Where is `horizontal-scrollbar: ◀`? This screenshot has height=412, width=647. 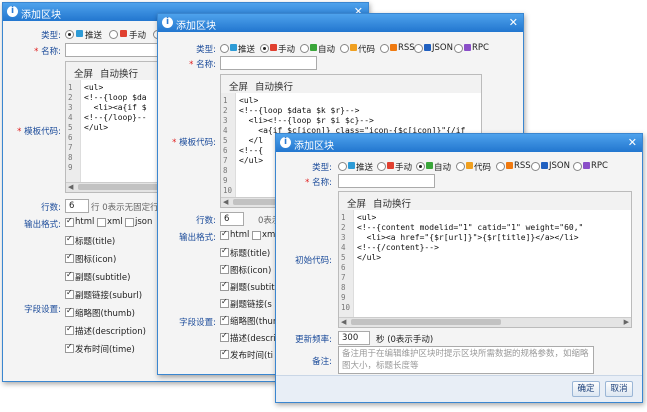 horizontal-scrollbar: ◀ is located at coordinates (122, 187).